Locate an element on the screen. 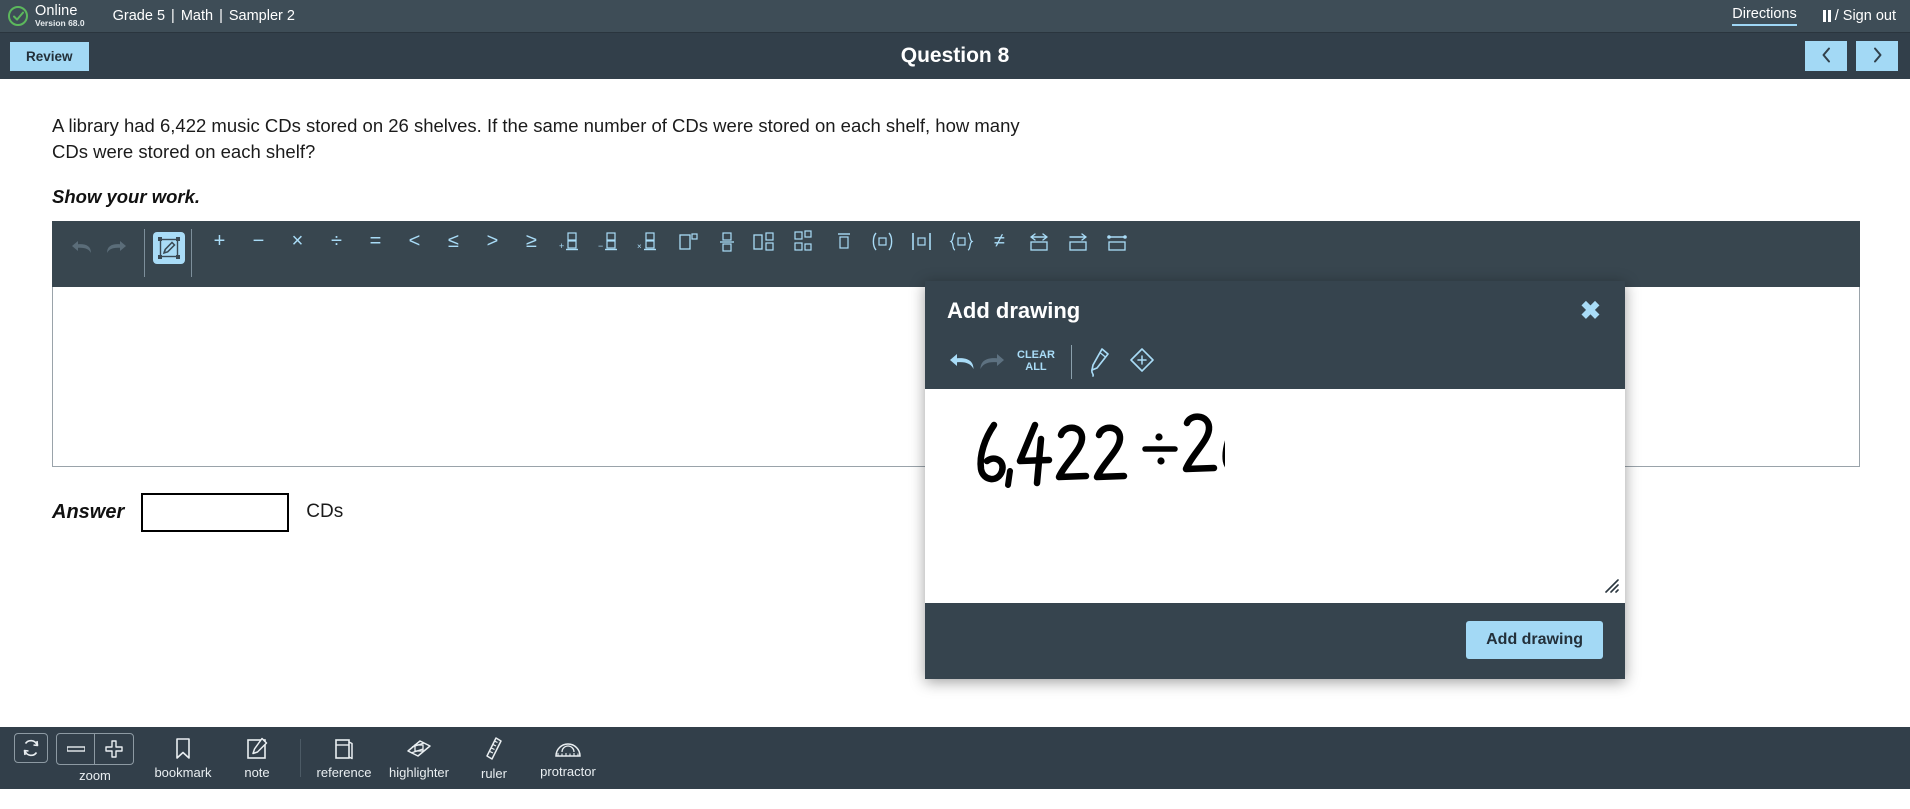 This screenshot has height=809, width=1910. page-title: Question 8 is located at coordinates (955, 55).